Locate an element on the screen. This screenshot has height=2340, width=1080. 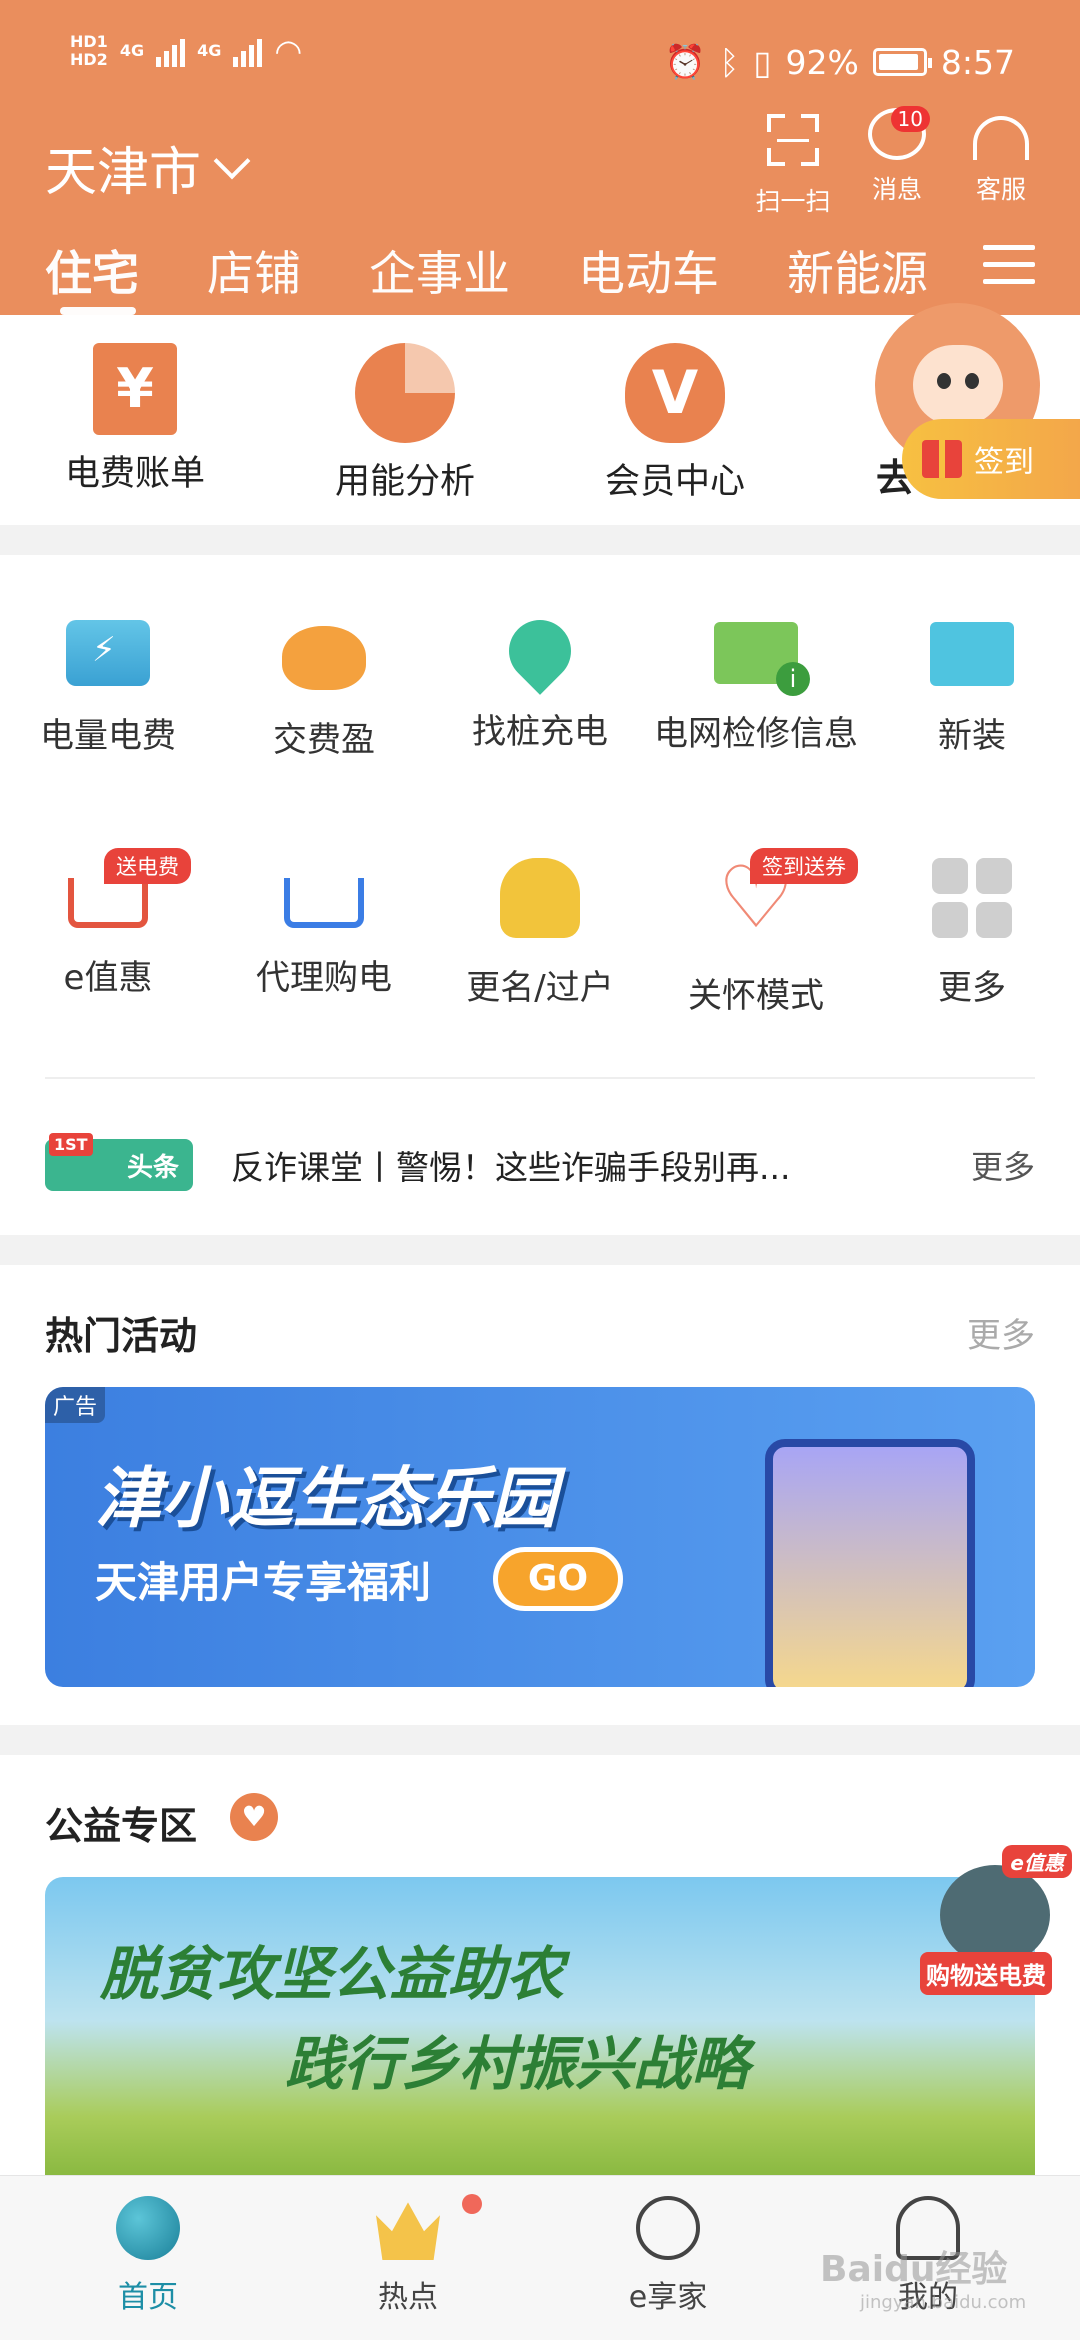
section-title: 公益专区 is located at coordinates (121, 1826).